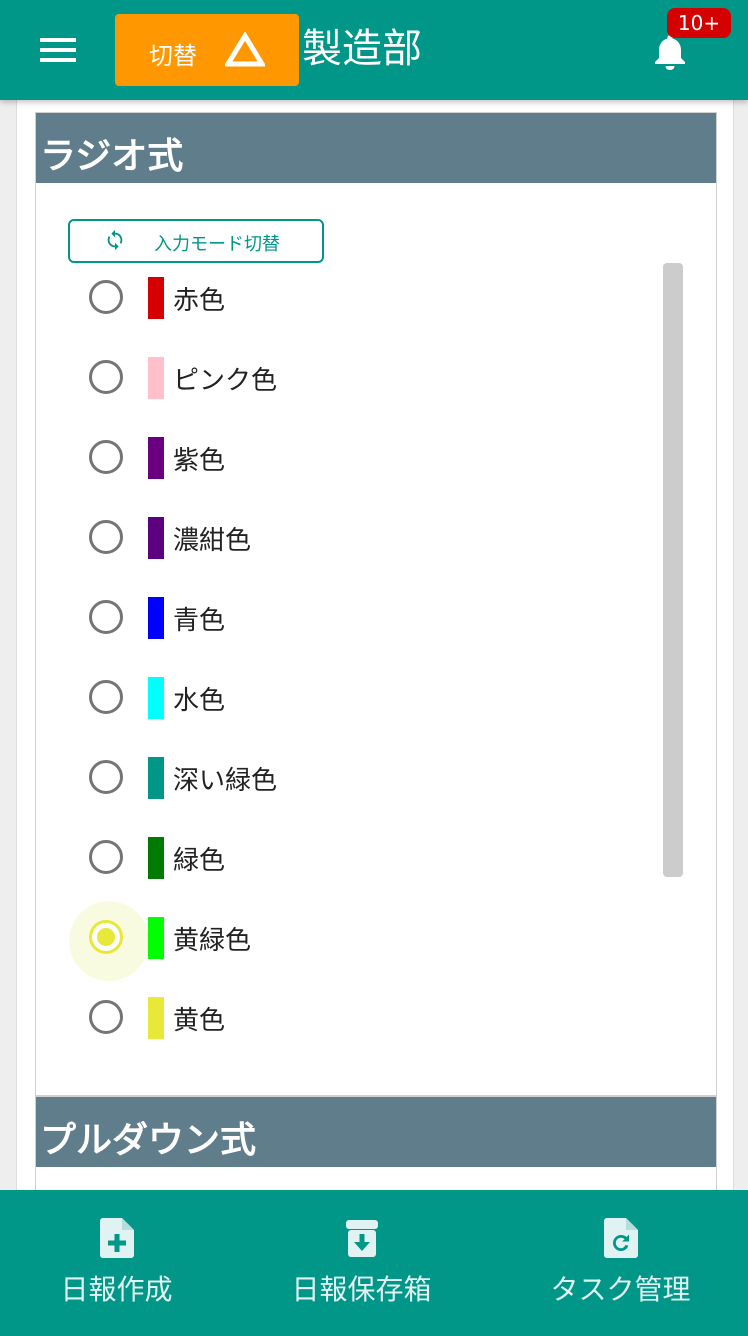 The height and width of the screenshot is (1336, 748). What do you see at coordinates (336, 863) in the screenshot?
I see `radio-option: 緑色` at bounding box center [336, 863].